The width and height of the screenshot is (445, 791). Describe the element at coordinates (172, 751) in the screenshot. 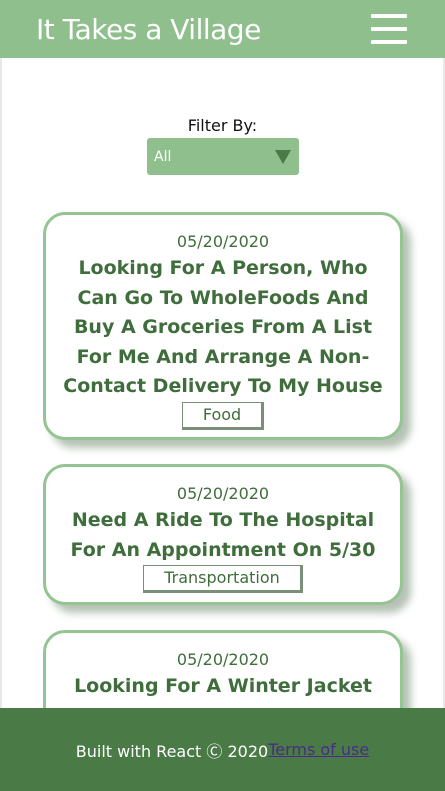

I see `footer-text: Built with React Ⓒ 2020` at that location.